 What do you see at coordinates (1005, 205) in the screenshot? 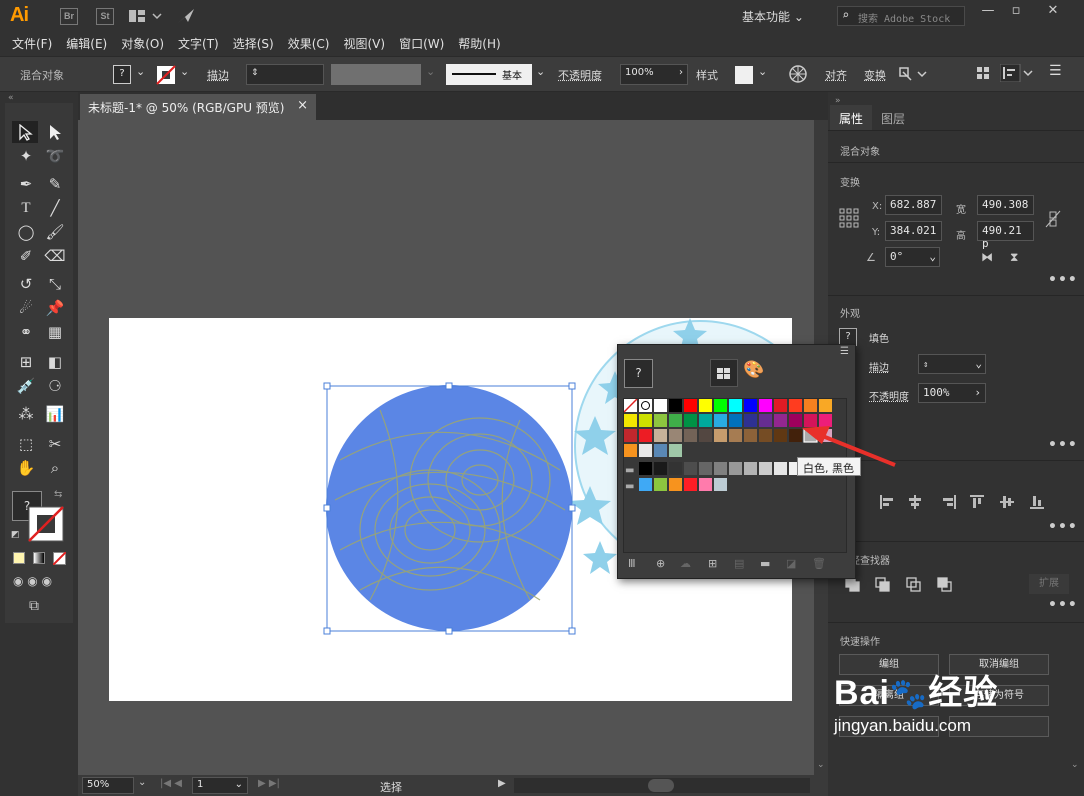
I see `width-field: 490.308` at bounding box center [1005, 205].